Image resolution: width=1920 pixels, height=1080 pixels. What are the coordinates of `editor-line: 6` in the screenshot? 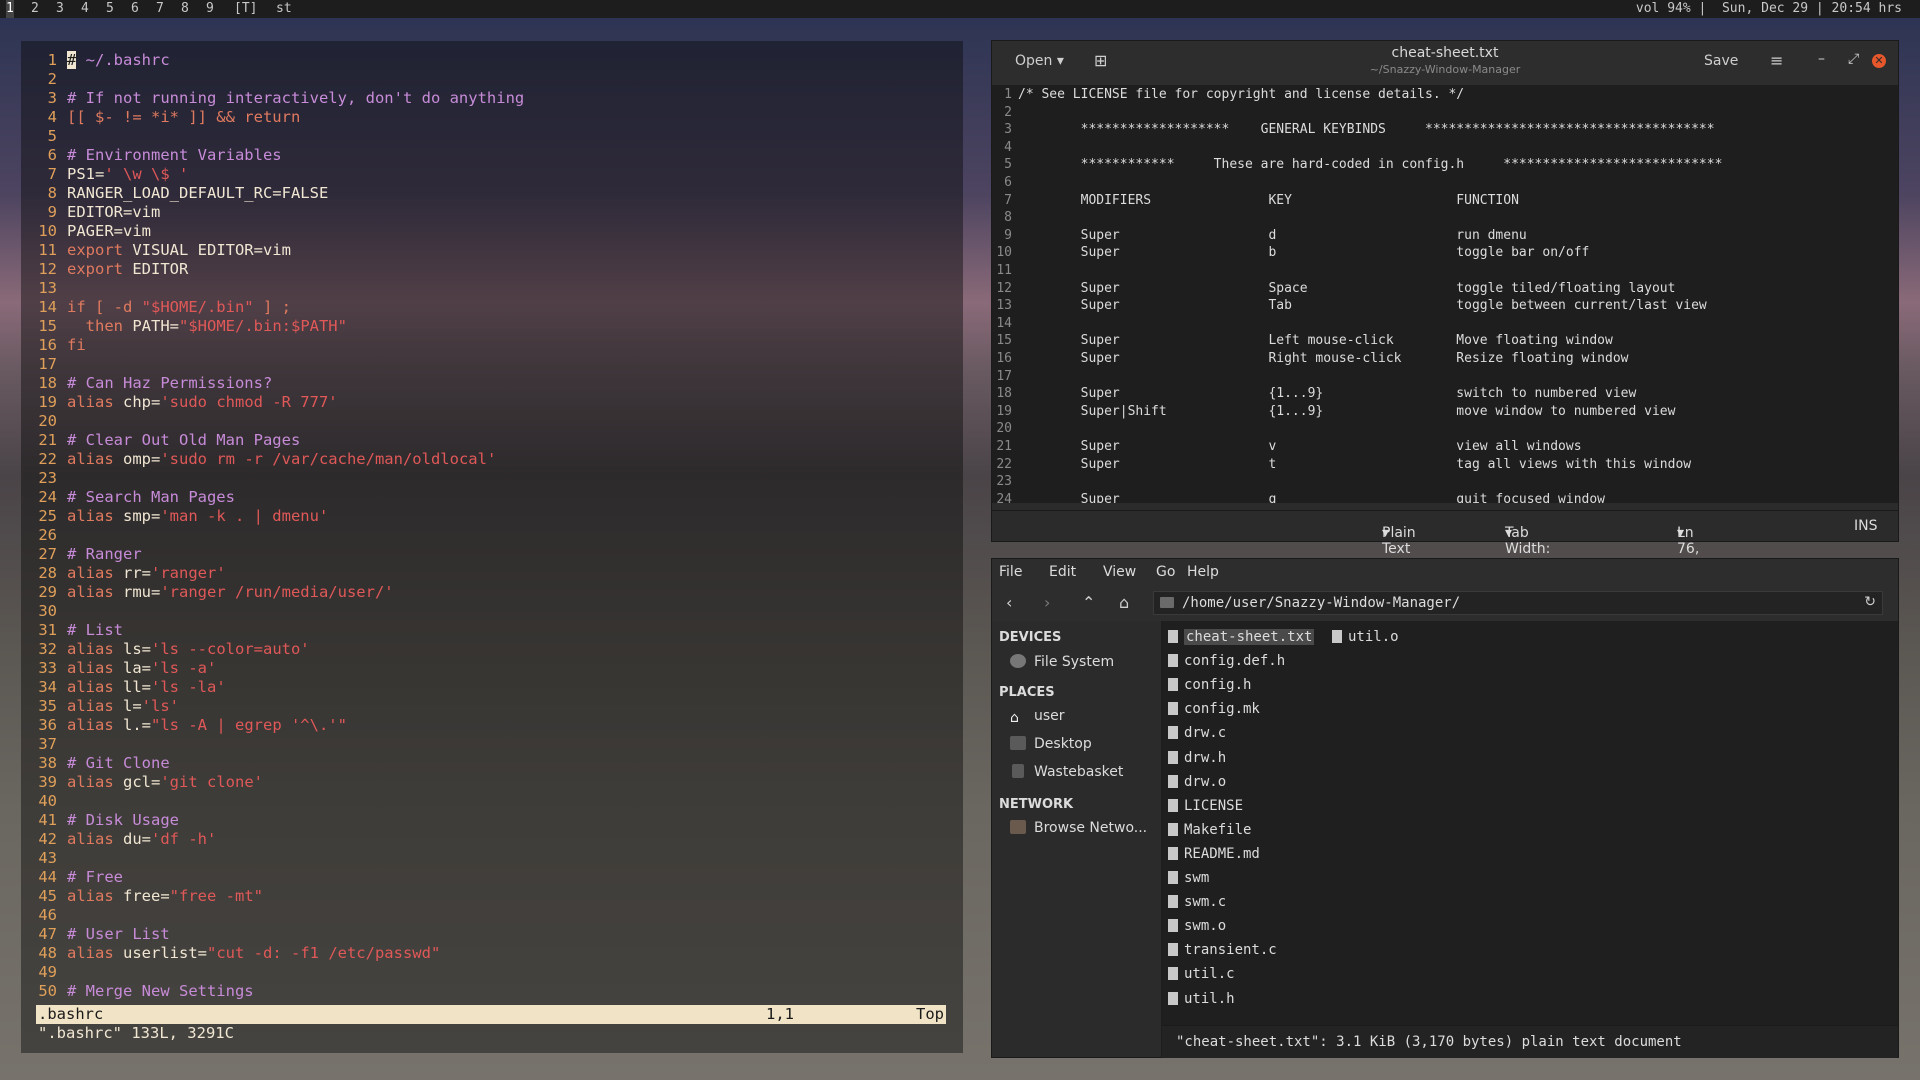 It's located at (1445, 183).